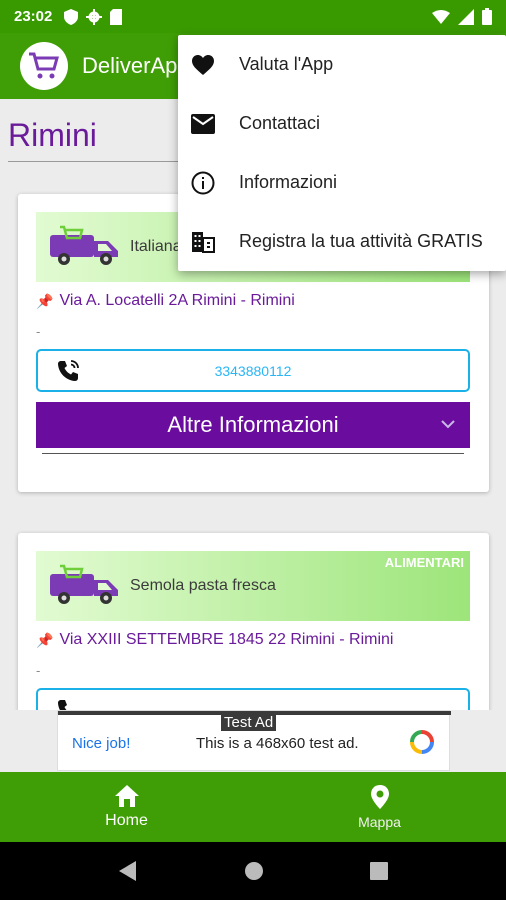 The width and height of the screenshot is (506, 900). I want to click on shield-icon, so click(71, 16).